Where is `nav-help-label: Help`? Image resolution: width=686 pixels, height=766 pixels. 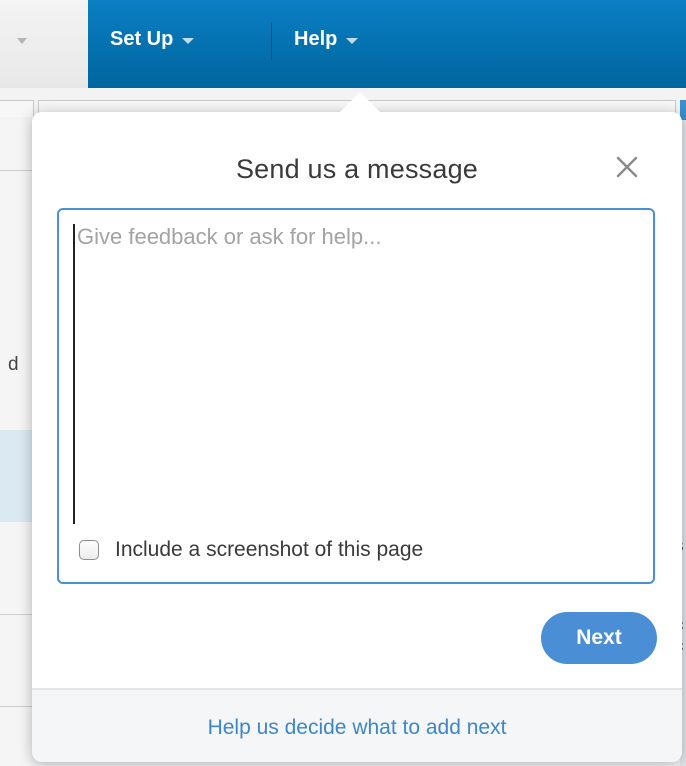 nav-help-label: Help is located at coordinates (316, 38).